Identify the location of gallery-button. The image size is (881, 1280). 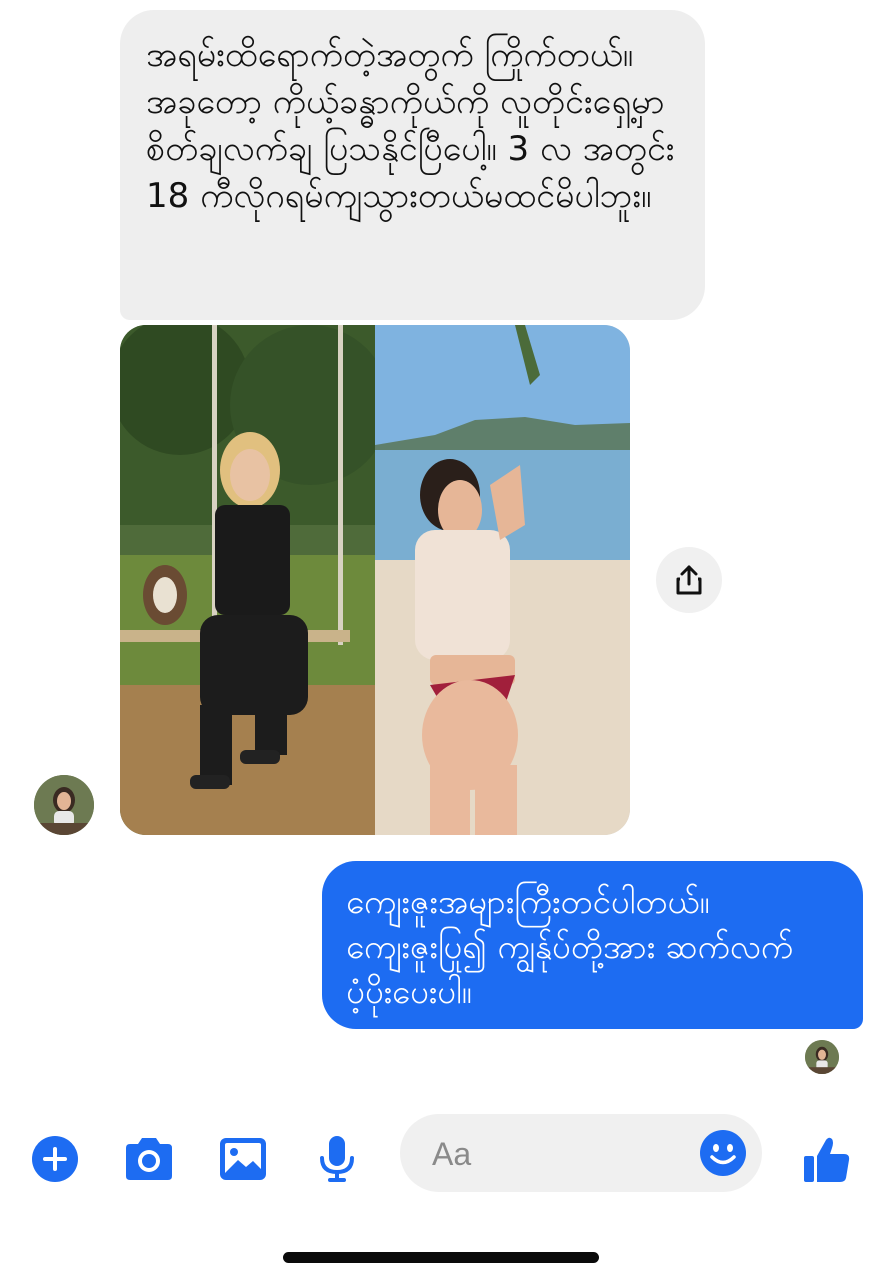
(243, 1159).